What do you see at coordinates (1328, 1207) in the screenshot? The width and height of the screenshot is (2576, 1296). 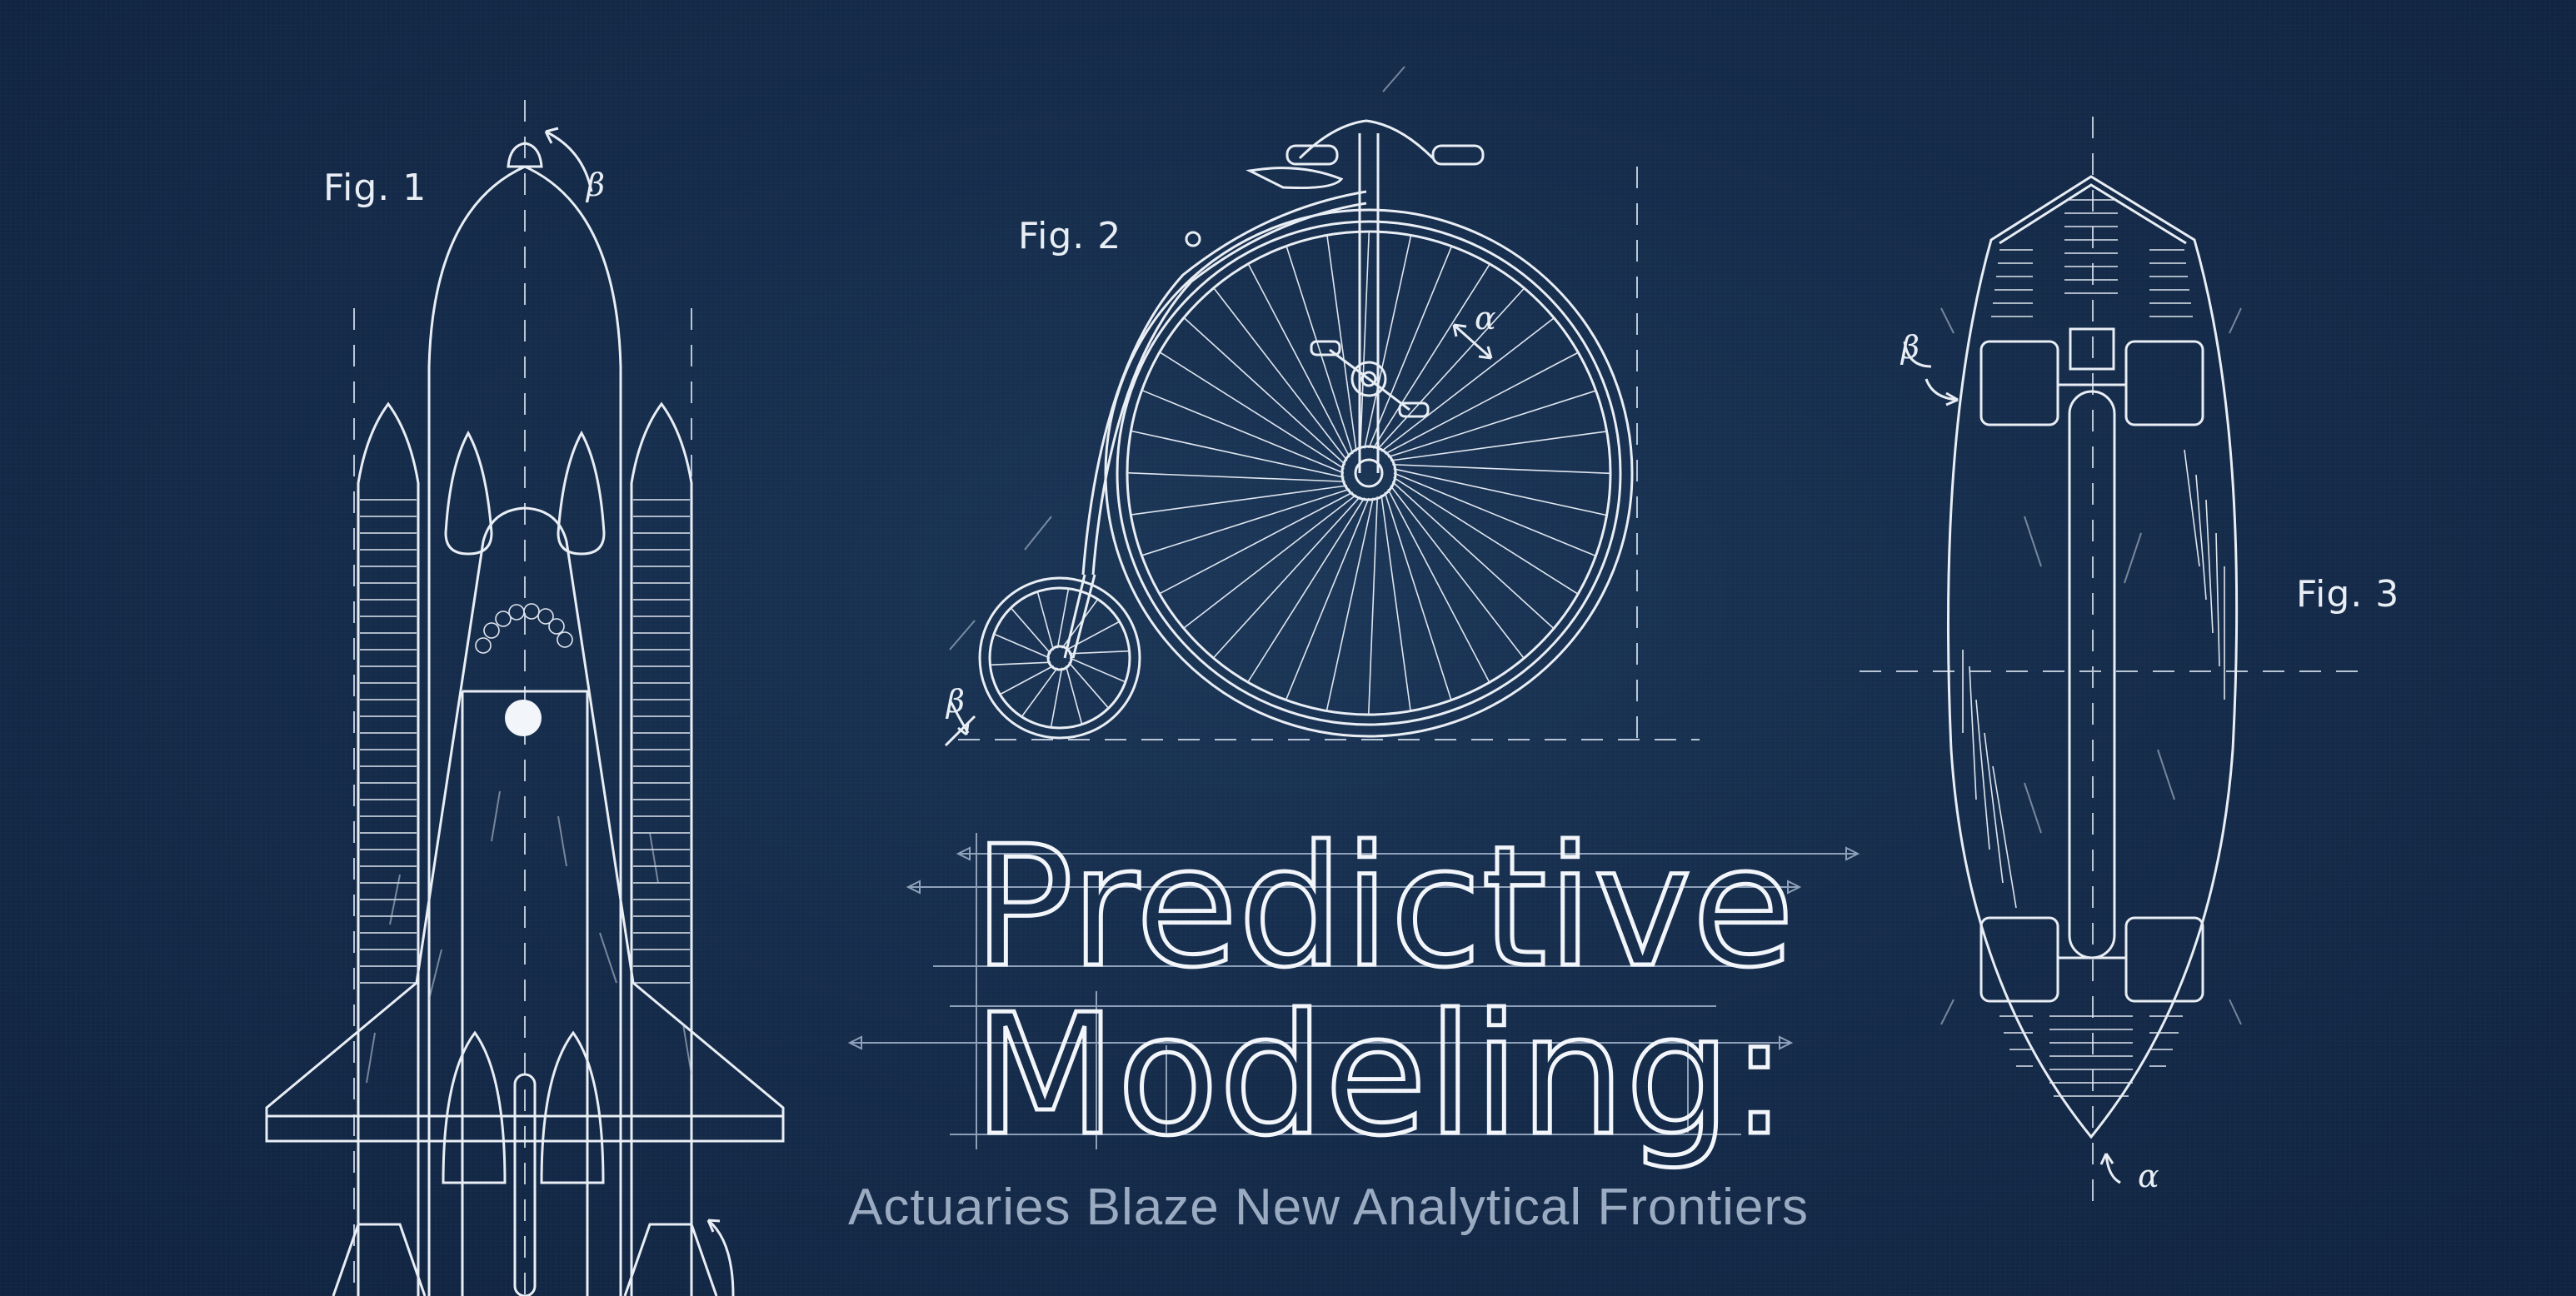 I see `subtitle: Actuaries Blaze New Analytical Frontiers` at bounding box center [1328, 1207].